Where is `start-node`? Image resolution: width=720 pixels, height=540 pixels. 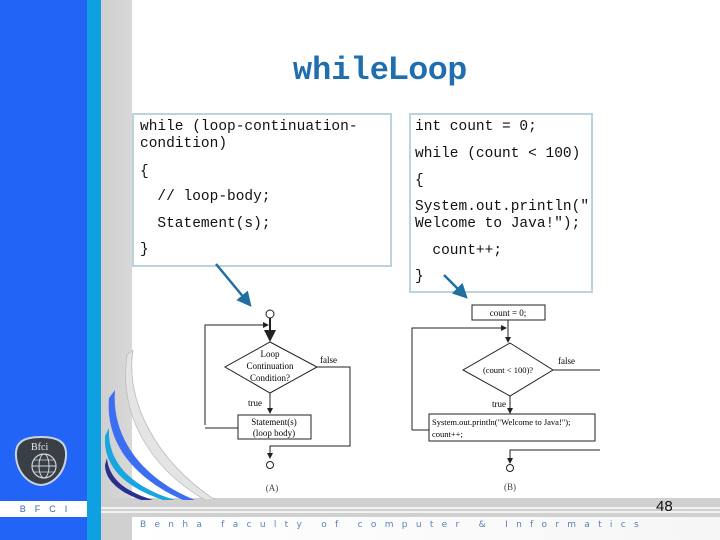 start-node is located at coordinates (270, 314).